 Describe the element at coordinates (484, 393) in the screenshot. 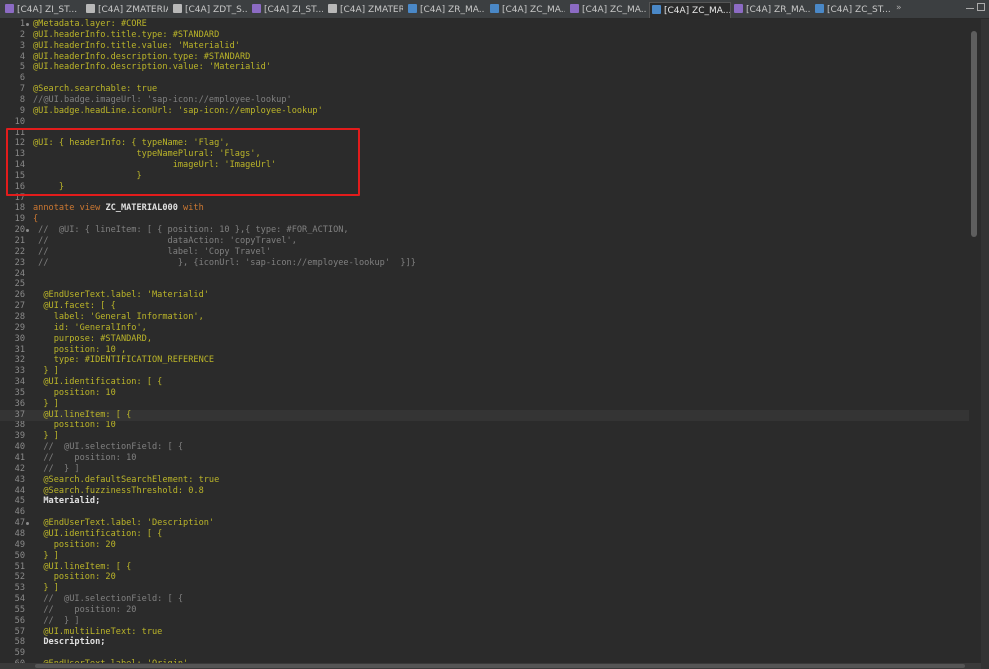

I see `code-line: 35 position: 10` at that location.